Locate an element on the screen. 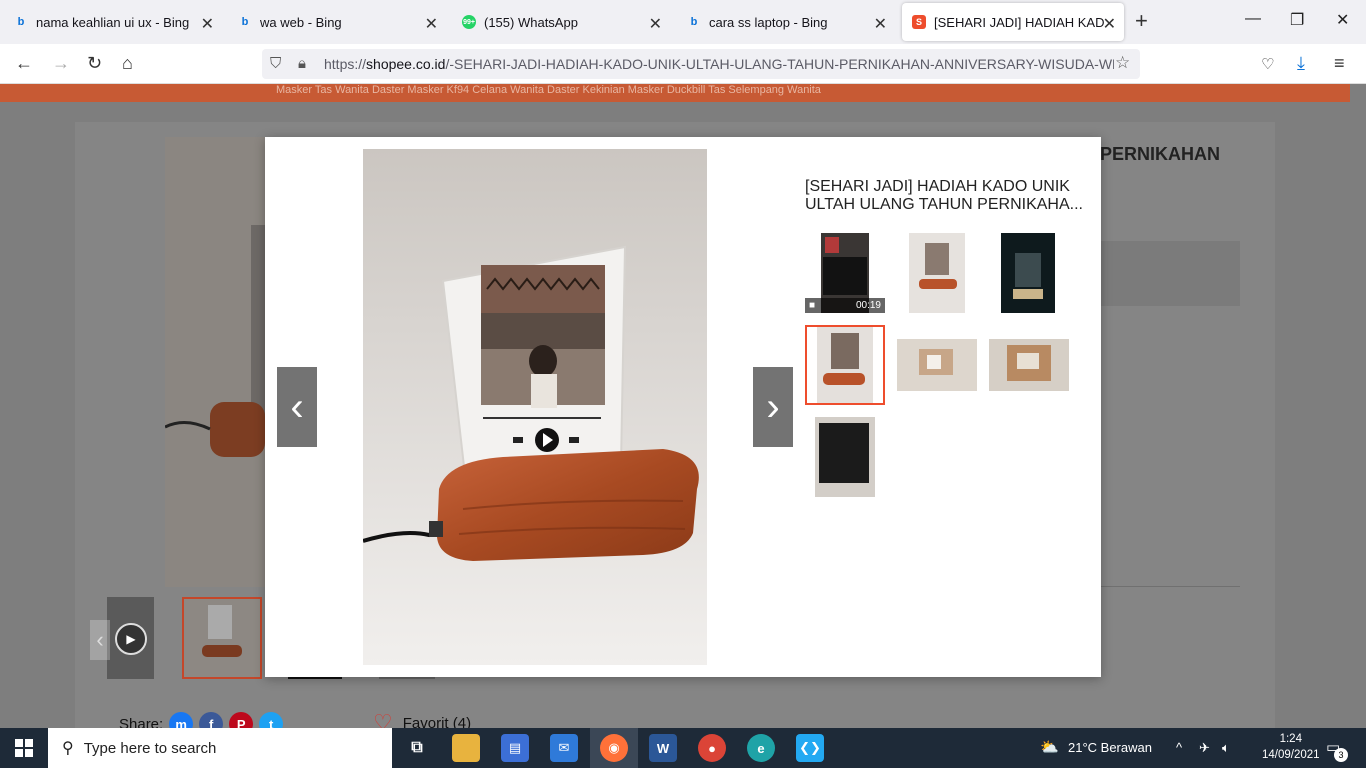  facebook-icon: f is located at coordinates (211, 720).